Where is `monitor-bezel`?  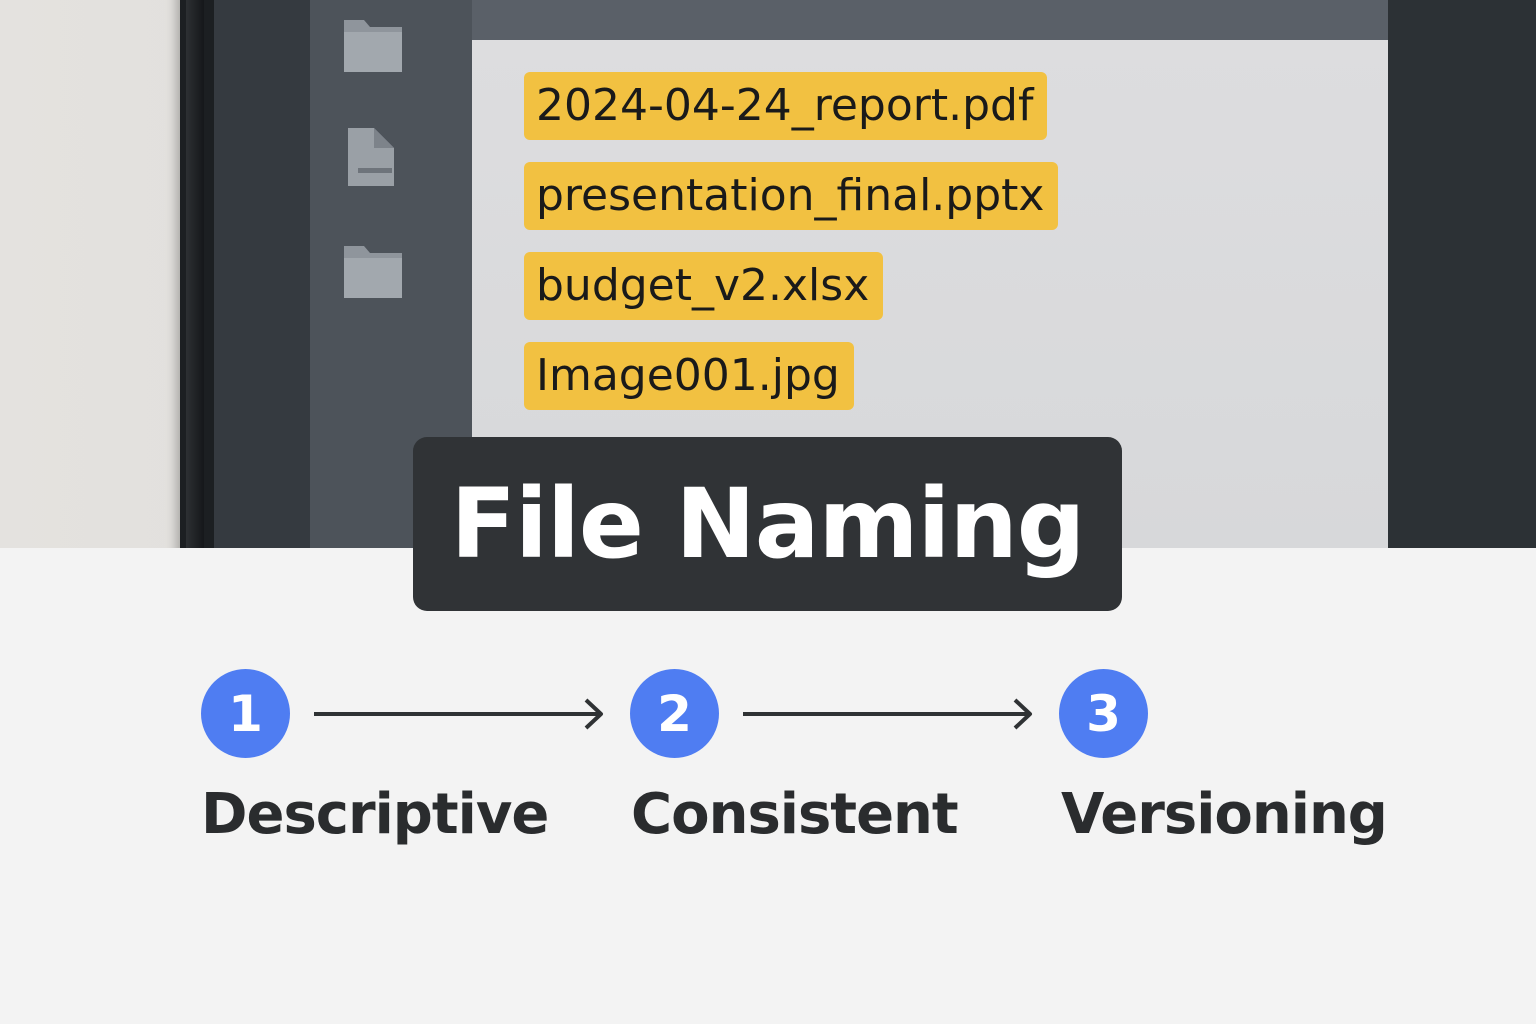 monitor-bezel is located at coordinates (195, 274).